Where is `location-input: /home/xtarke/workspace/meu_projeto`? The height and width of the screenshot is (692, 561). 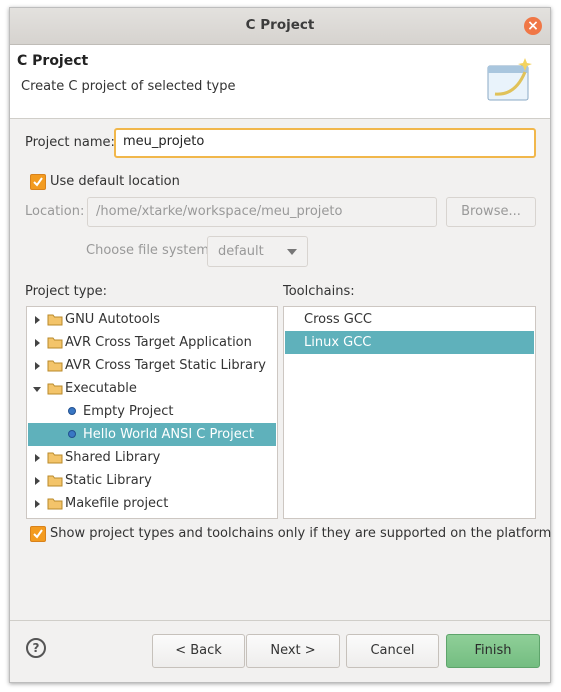
location-input: /home/xtarke/workspace/meu_projeto is located at coordinates (262, 212).